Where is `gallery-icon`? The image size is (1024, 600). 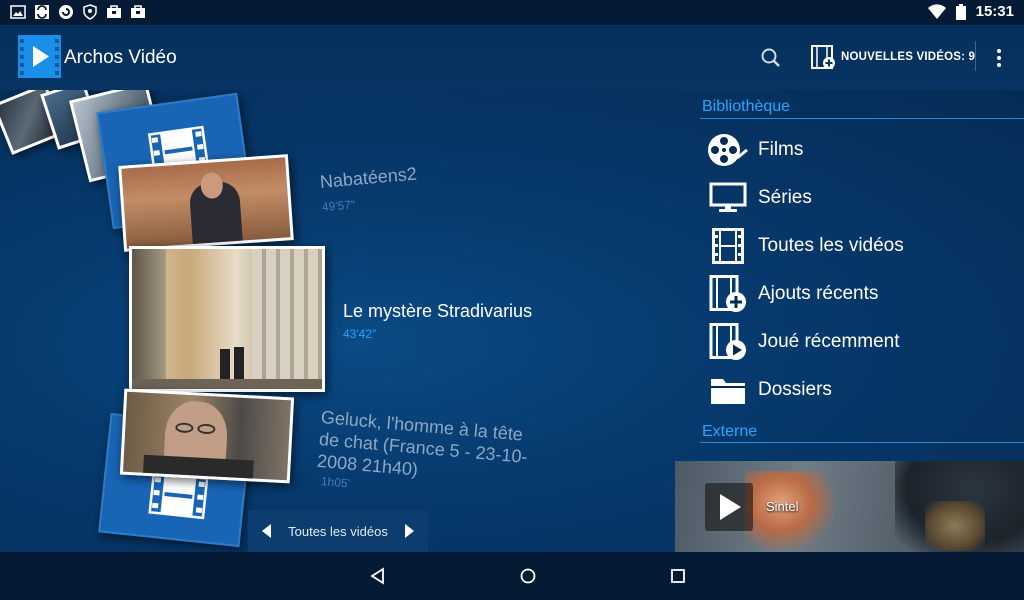 gallery-icon is located at coordinates (18, 12).